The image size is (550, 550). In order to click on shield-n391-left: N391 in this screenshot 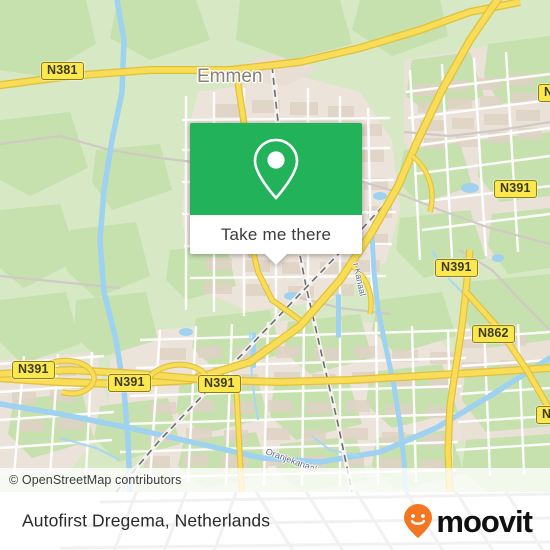, I will do `click(33, 370)`.